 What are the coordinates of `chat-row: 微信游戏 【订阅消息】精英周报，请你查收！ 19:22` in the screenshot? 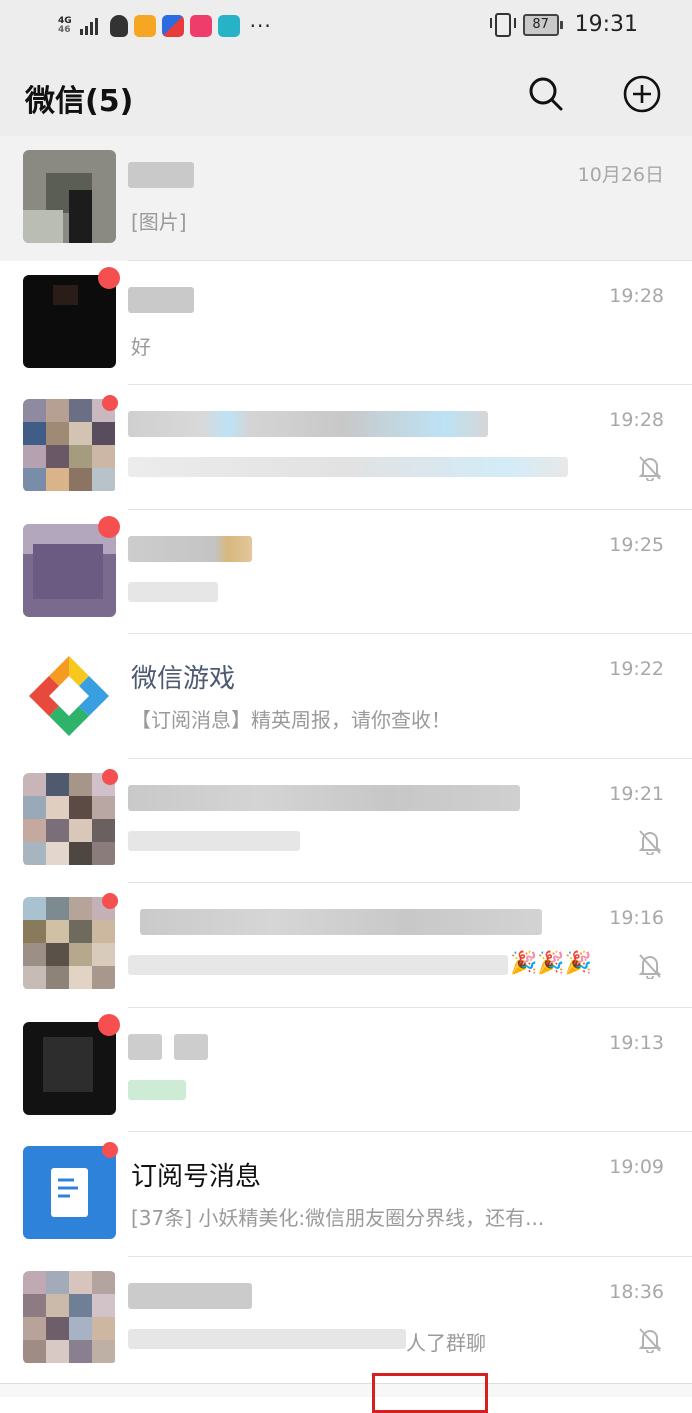 It's located at (346, 696).